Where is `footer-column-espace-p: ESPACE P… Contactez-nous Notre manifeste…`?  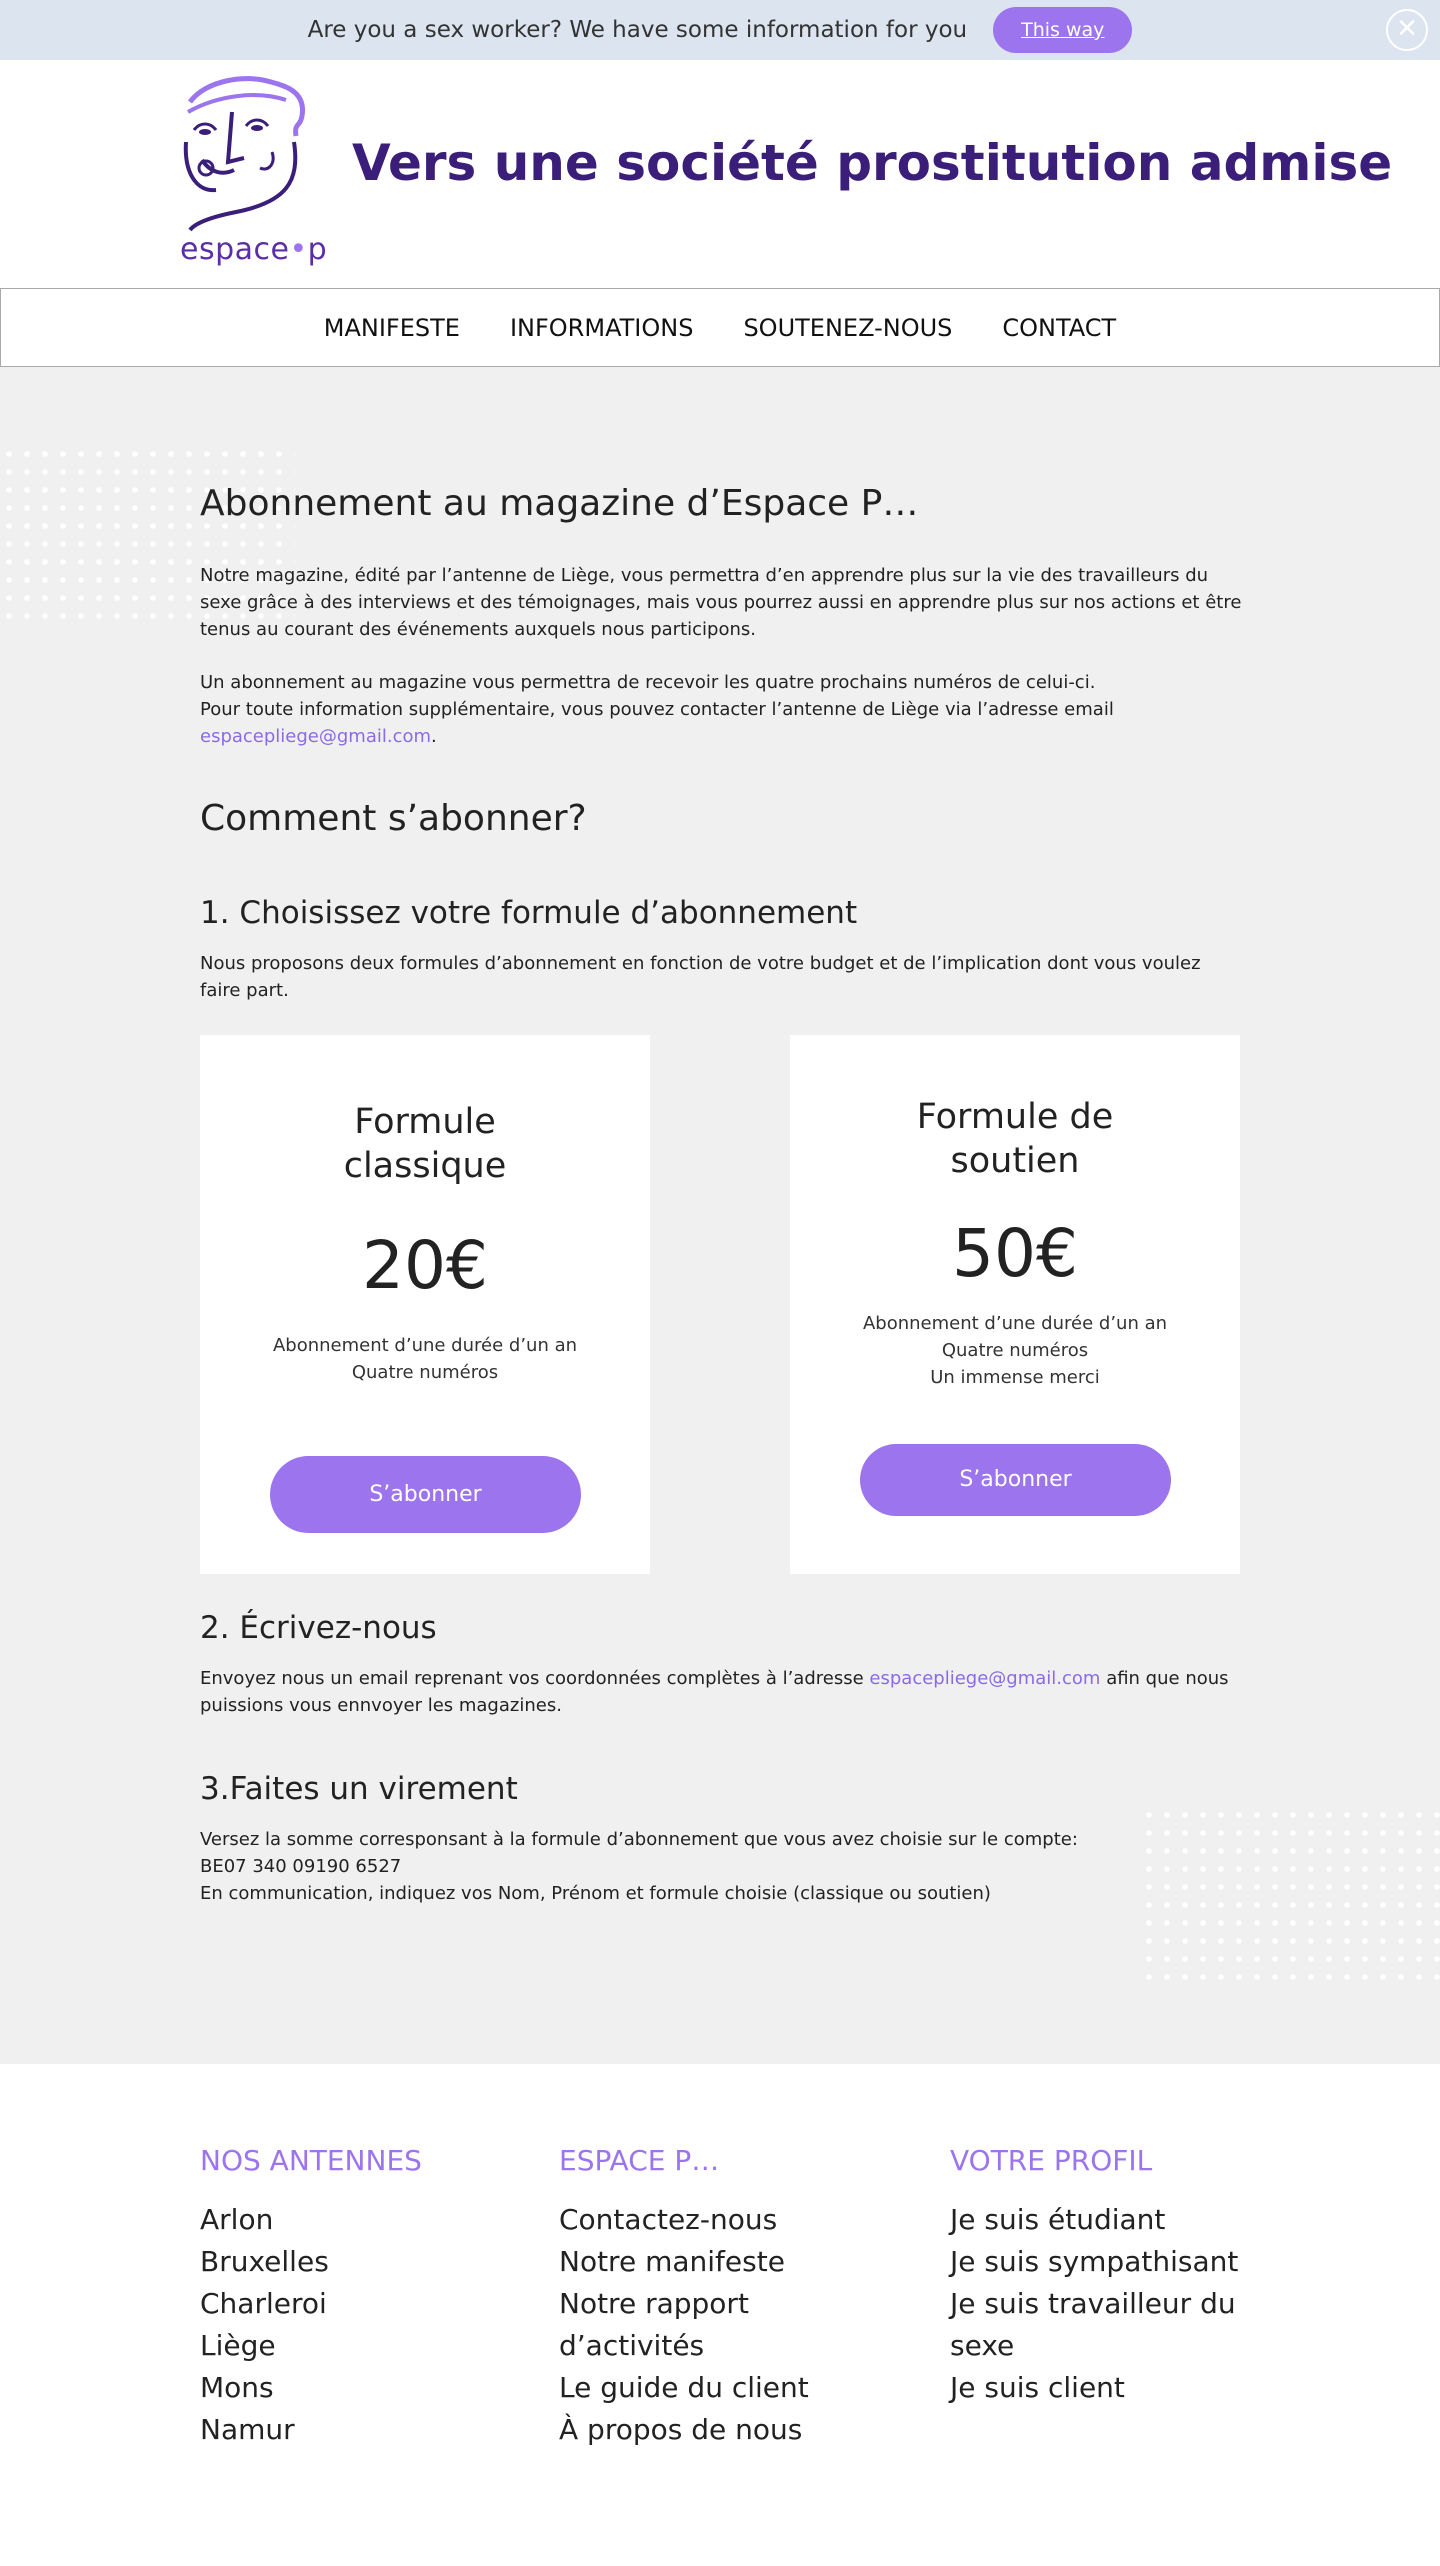 footer-column-espace-p: ESPACE P… Contactez-nous Notre manifeste… is located at coordinates (684, 2297).